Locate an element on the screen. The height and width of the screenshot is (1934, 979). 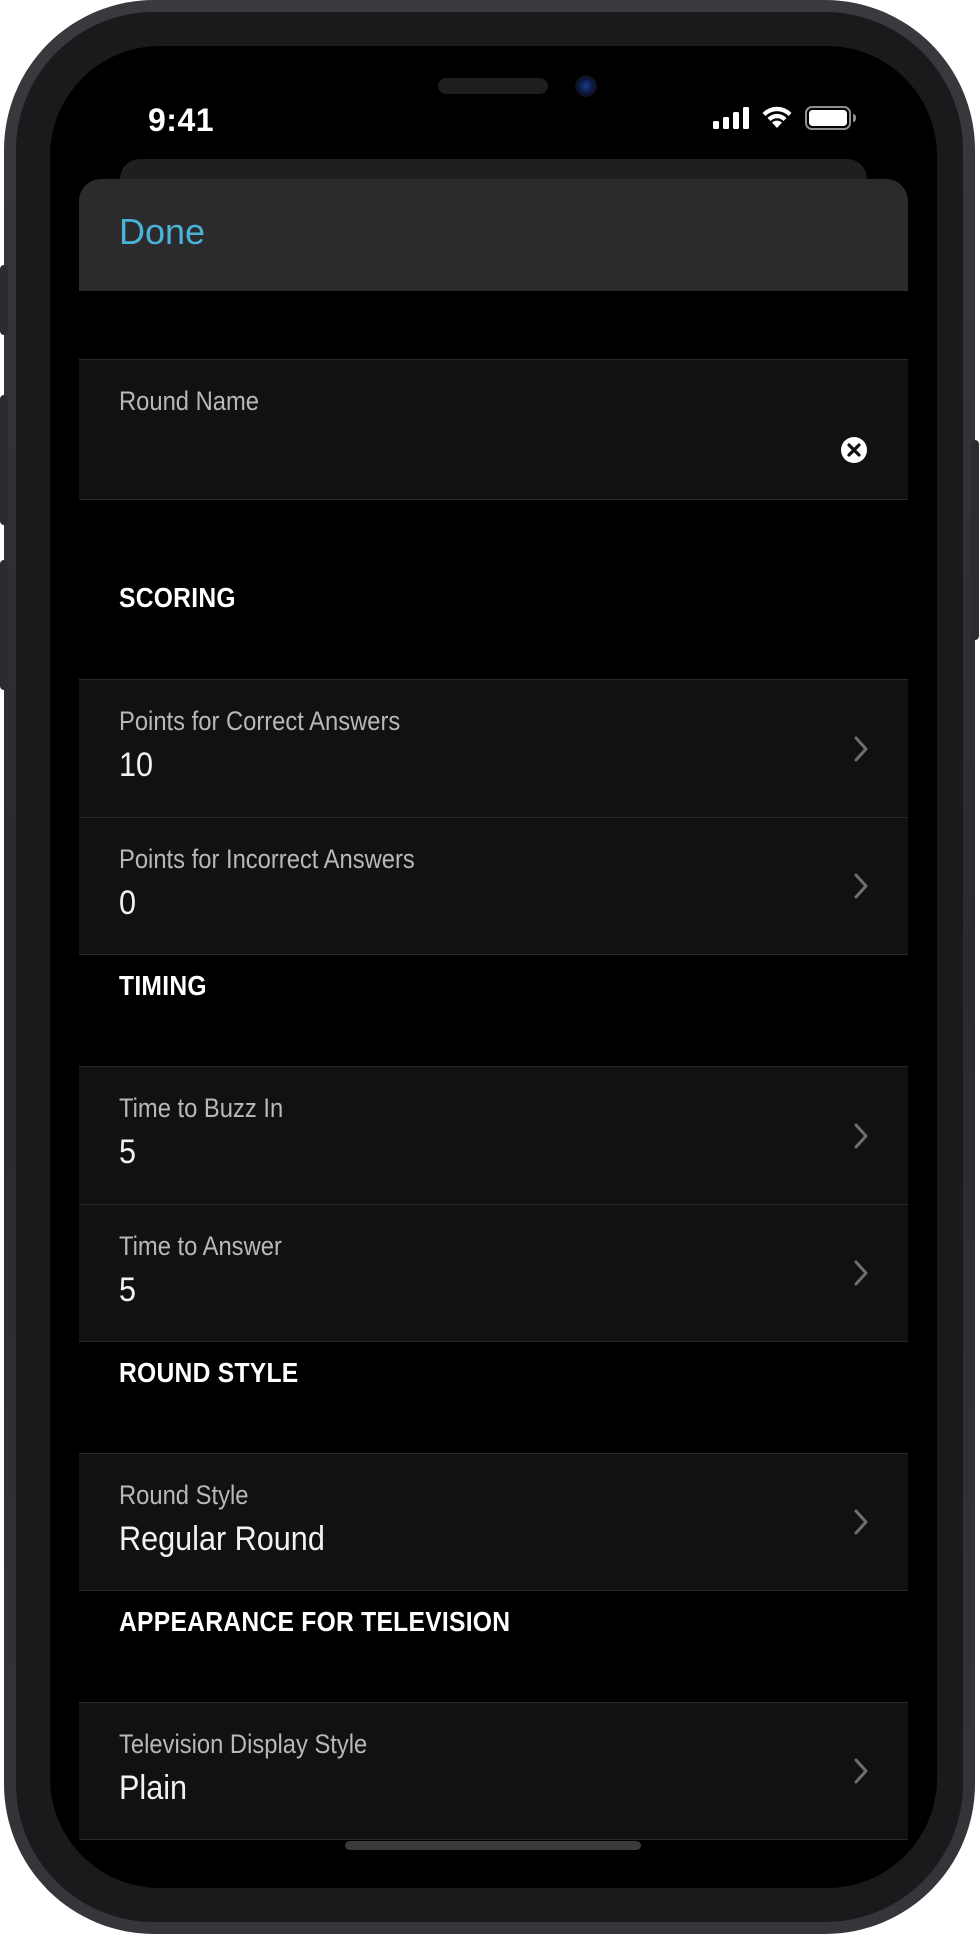
power-button is located at coordinates (975, 540).